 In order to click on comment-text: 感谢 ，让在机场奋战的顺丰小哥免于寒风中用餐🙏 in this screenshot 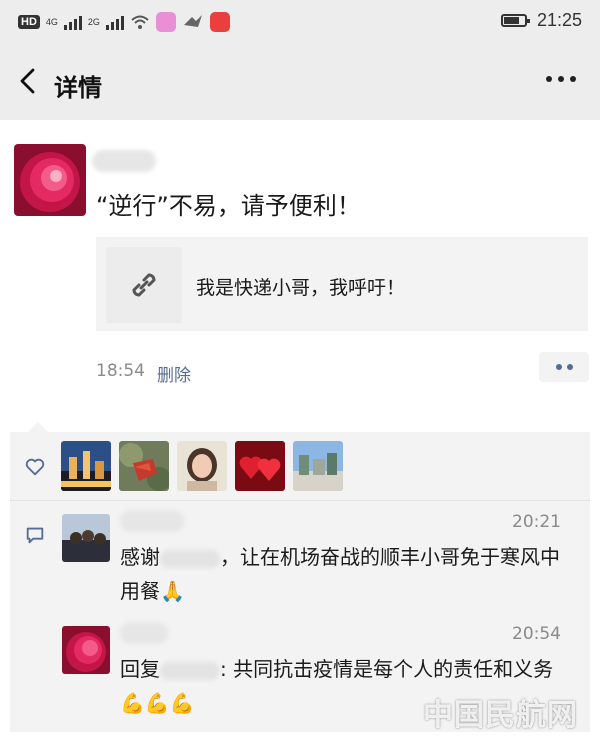, I will do `click(345, 574)`.